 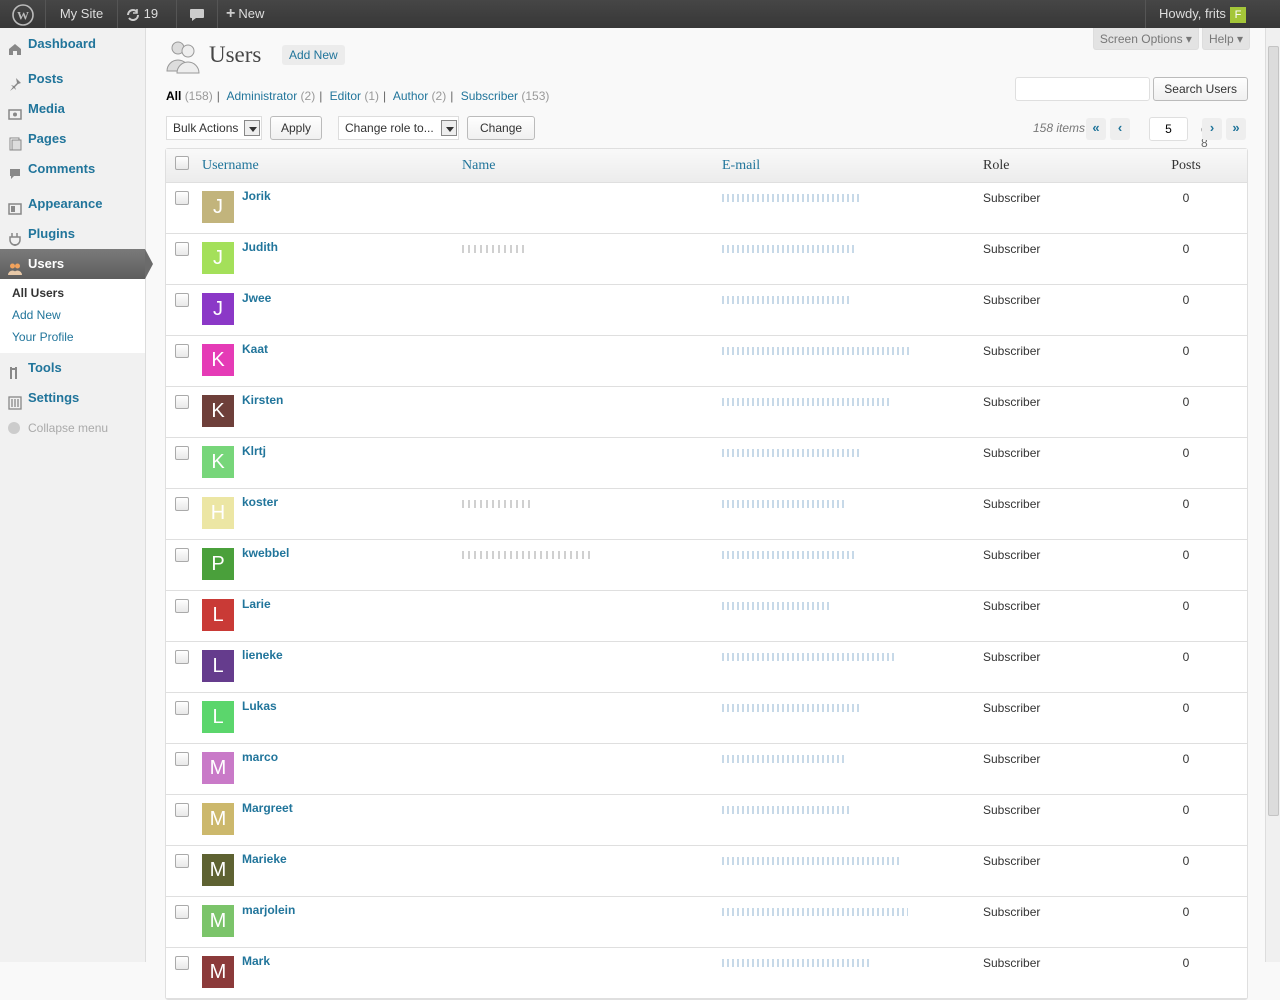 What do you see at coordinates (72, 234) in the screenshot?
I see `menu-plugins: Plugins` at bounding box center [72, 234].